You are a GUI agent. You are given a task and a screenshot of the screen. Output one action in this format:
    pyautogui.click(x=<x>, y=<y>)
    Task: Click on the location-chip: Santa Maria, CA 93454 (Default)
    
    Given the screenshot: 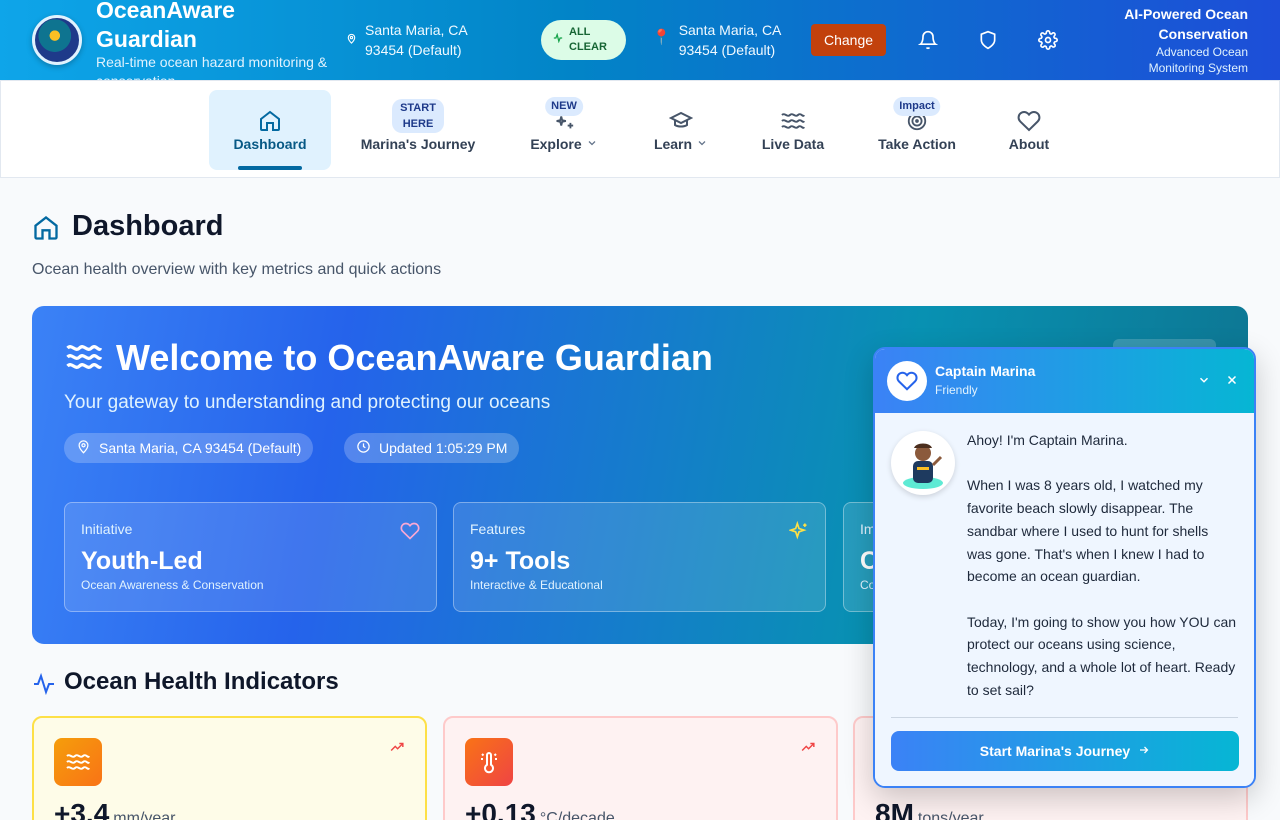 What is the action you would take?
    pyautogui.click(x=189, y=448)
    